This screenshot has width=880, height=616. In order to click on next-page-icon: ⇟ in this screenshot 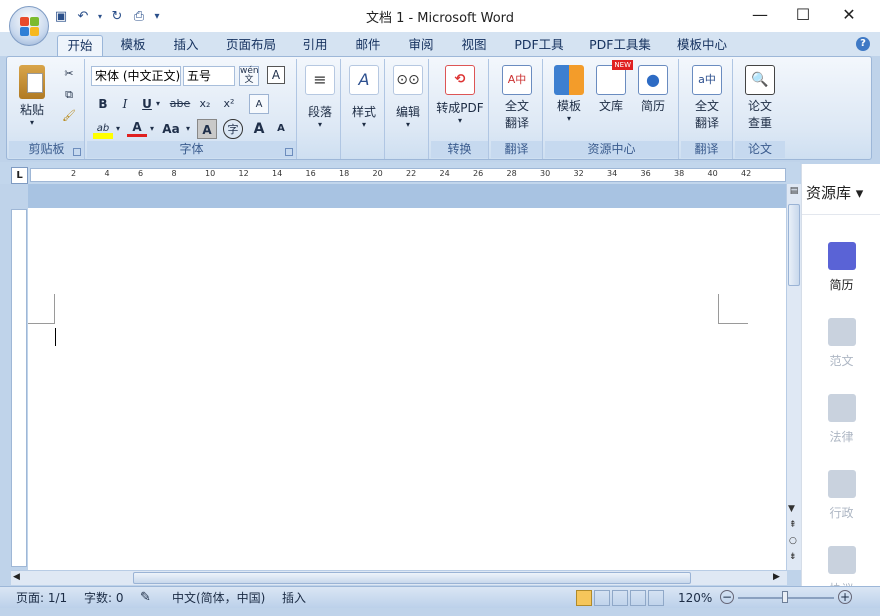, I will do `click(793, 557)`.